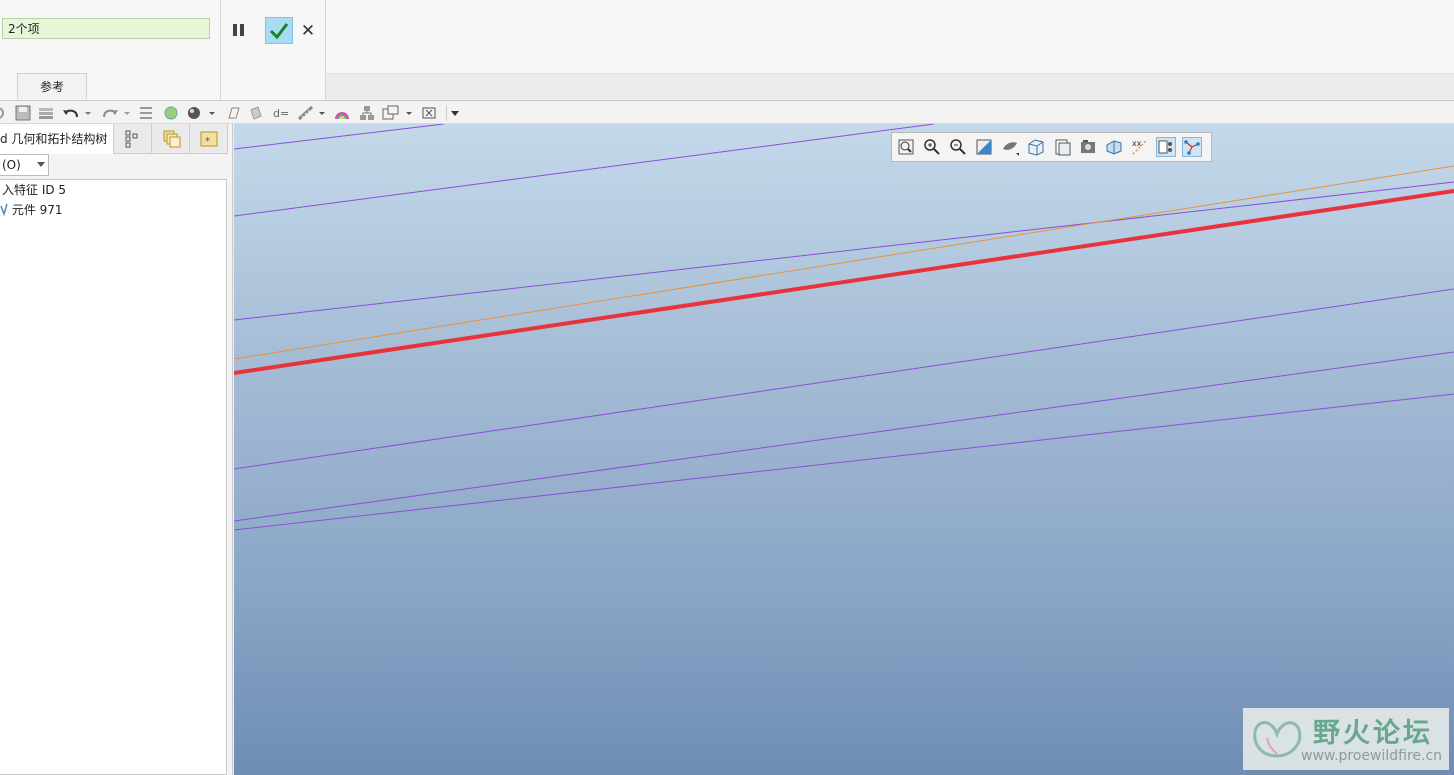 The height and width of the screenshot is (775, 1454). I want to click on model-tree-icon, so click(367, 113).